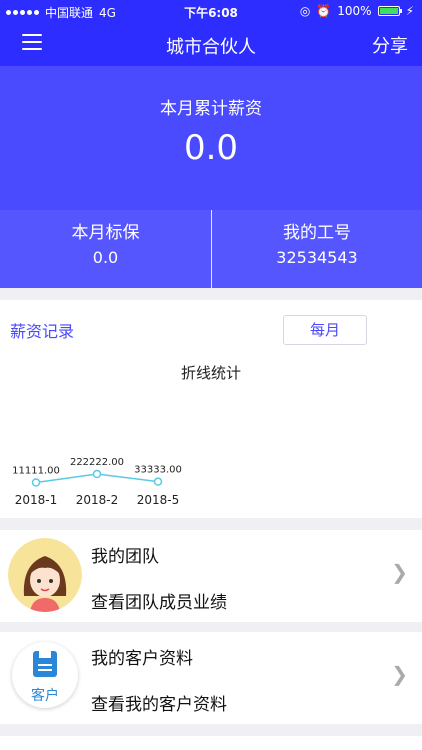  What do you see at coordinates (211, 743) in the screenshot?
I see `next-card` at bounding box center [211, 743].